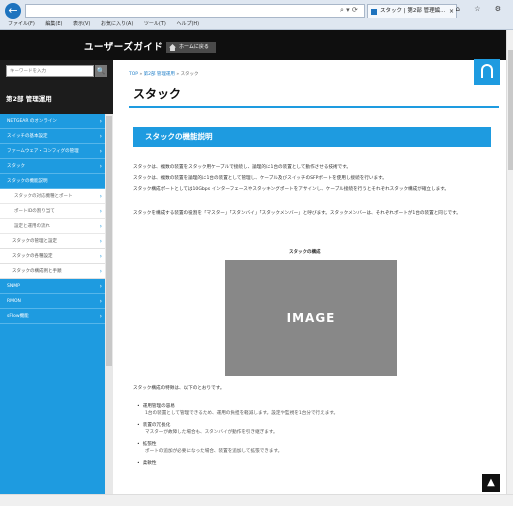  I want to click on sidebar-search: 🔍, so click(56, 71).